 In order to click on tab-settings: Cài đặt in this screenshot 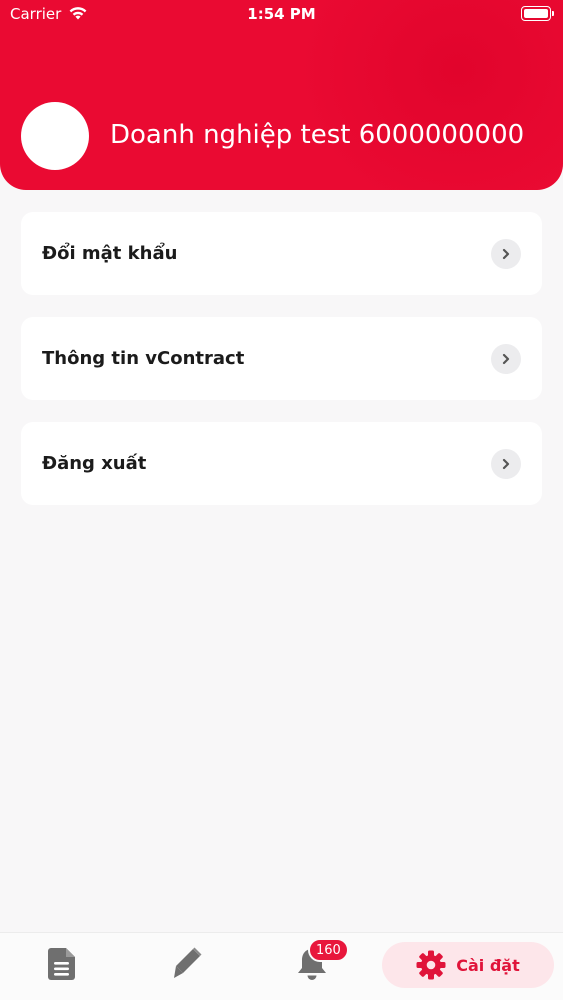, I will do `click(468, 965)`.